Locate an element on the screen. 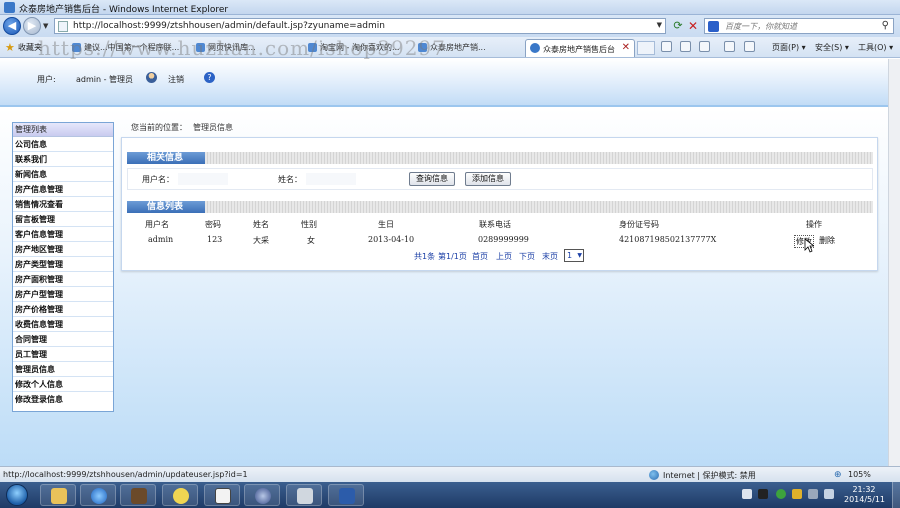 The width and height of the screenshot is (900, 508). clock: 21:32 2014/5/11 is located at coordinates (864, 495).